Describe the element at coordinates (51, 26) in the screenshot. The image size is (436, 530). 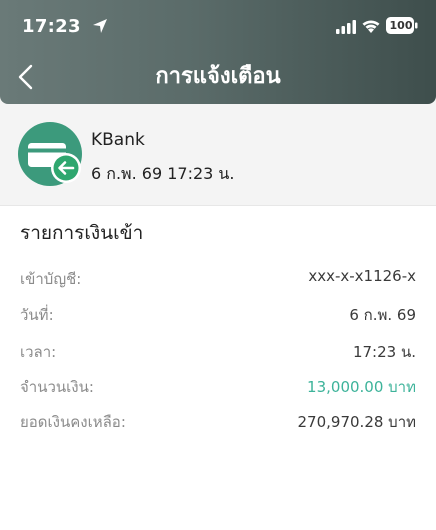
I see `status-time: 17:23` at that location.